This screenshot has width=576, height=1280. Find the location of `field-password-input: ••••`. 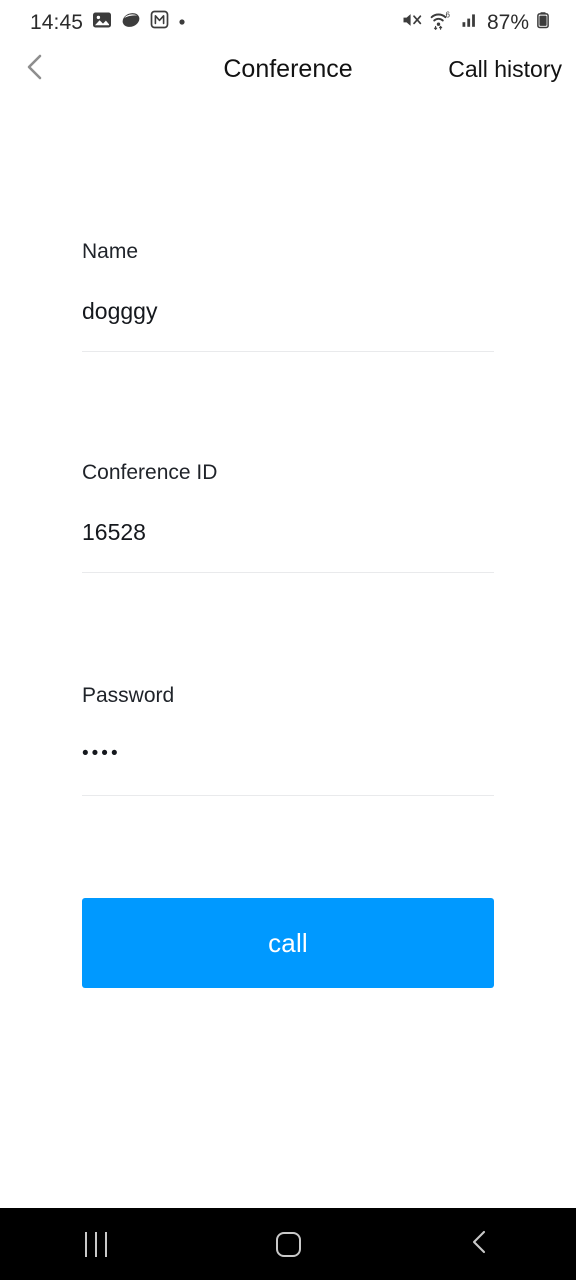

field-password-input: •••• is located at coordinates (288, 756).